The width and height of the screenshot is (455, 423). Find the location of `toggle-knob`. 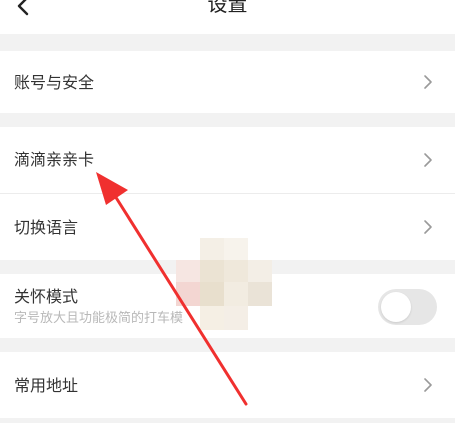

toggle-knob is located at coordinates (396, 307).